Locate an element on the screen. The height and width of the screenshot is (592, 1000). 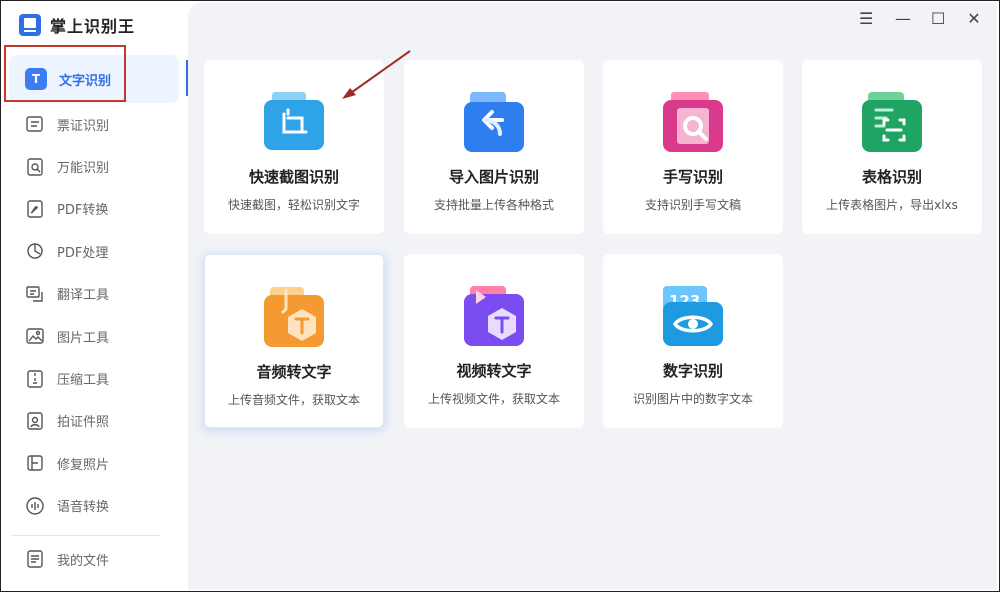
sidebar-item-my-files: 我的文件 is located at coordinates (67, 559).